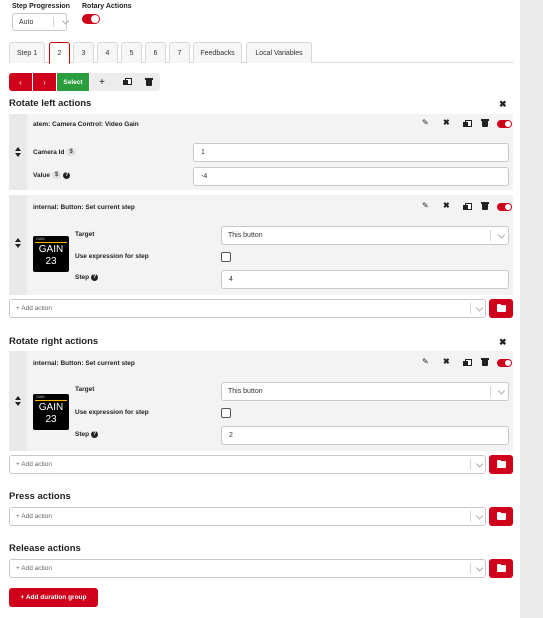 Image resolution: width=543 pixels, height=618 pixels. What do you see at coordinates (27, 52) in the screenshot?
I see `tab-step-1: Step 1` at bounding box center [27, 52].